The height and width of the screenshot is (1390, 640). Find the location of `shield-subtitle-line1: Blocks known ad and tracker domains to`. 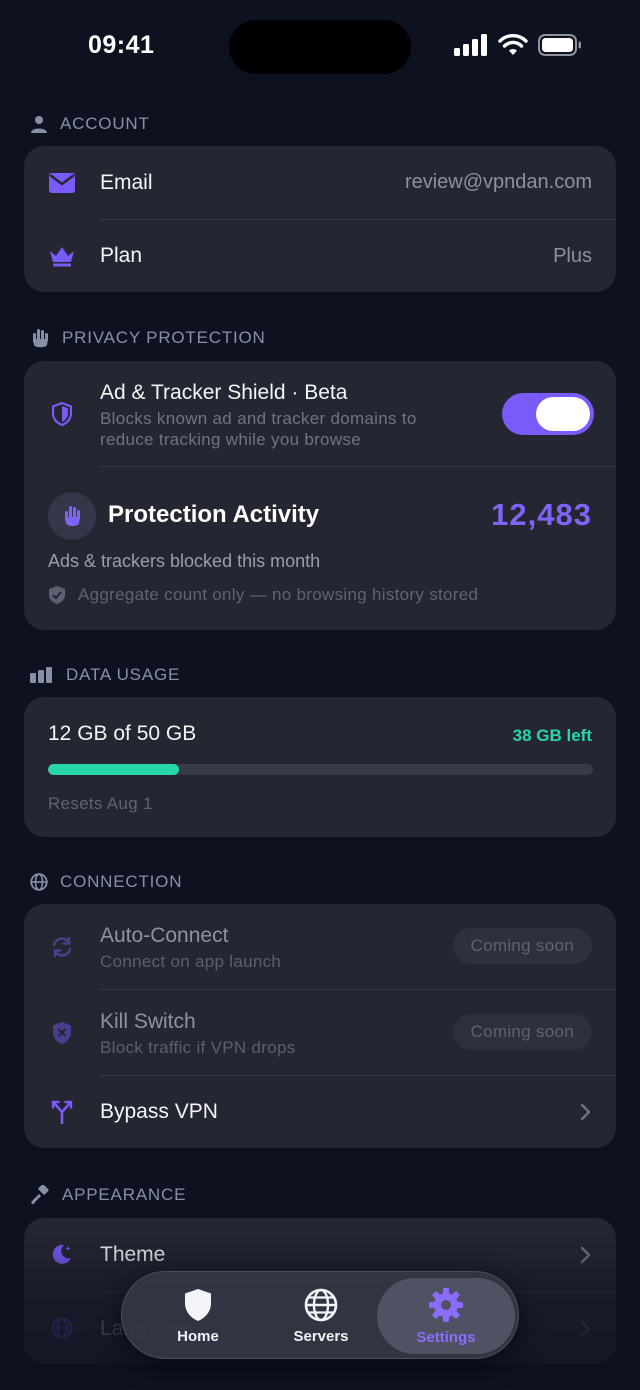

shield-subtitle-line1: Blocks known ad and tracker domains to is located at coordinates (258, 418).